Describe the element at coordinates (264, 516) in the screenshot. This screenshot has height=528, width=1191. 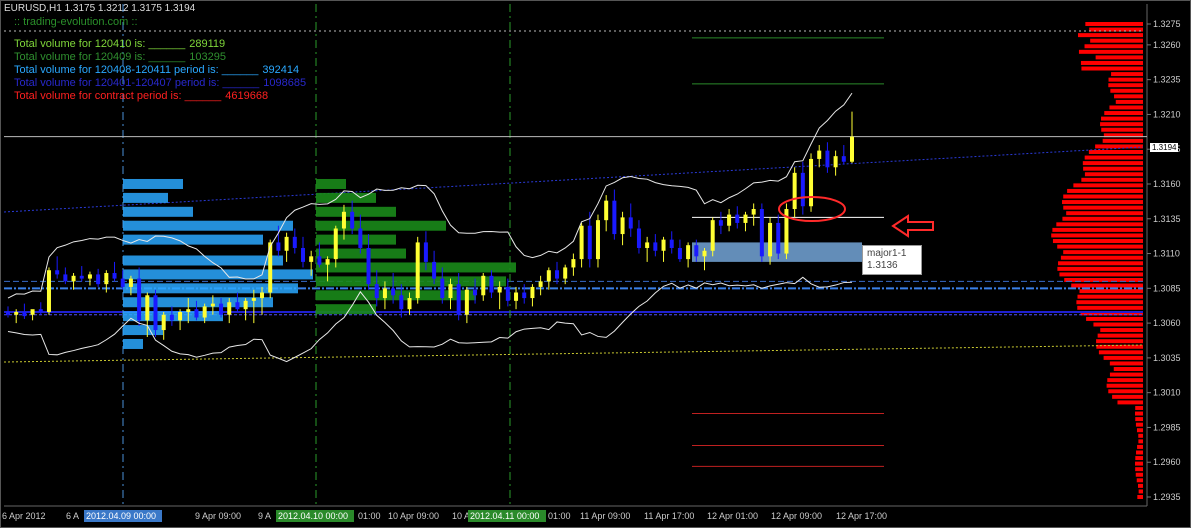
I see `x-tick-label: 9 A` at that location.